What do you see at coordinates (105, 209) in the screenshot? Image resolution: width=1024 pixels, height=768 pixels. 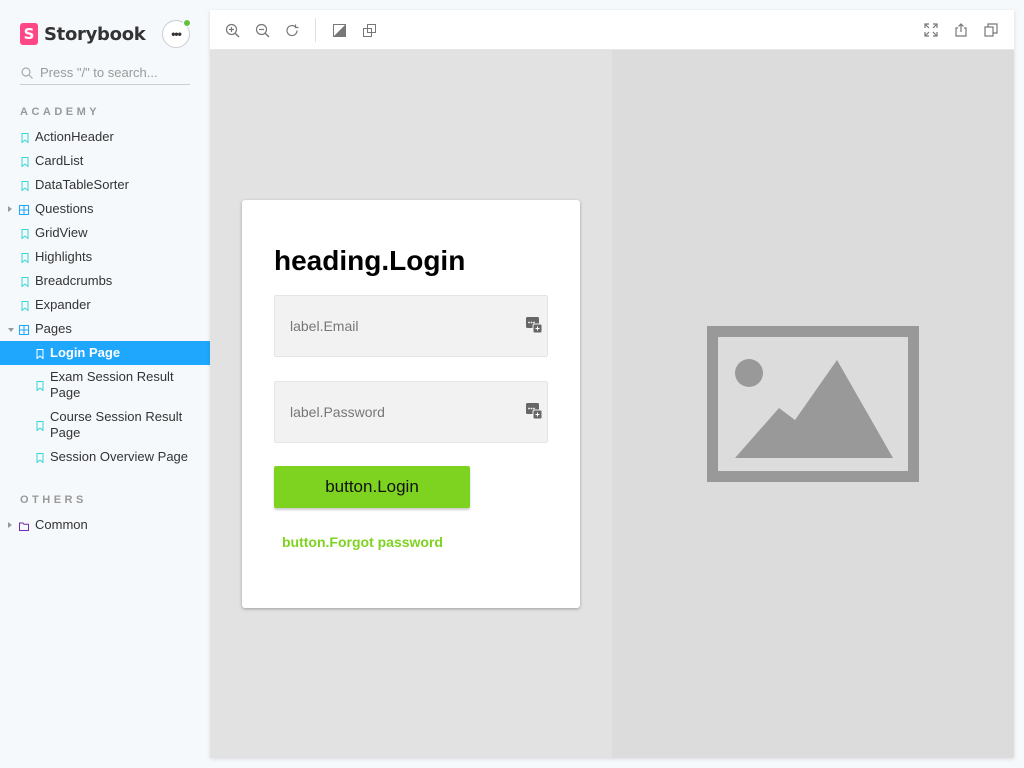 I see `sidebar-item-questions: Questions` at bounding box center [105, 209].